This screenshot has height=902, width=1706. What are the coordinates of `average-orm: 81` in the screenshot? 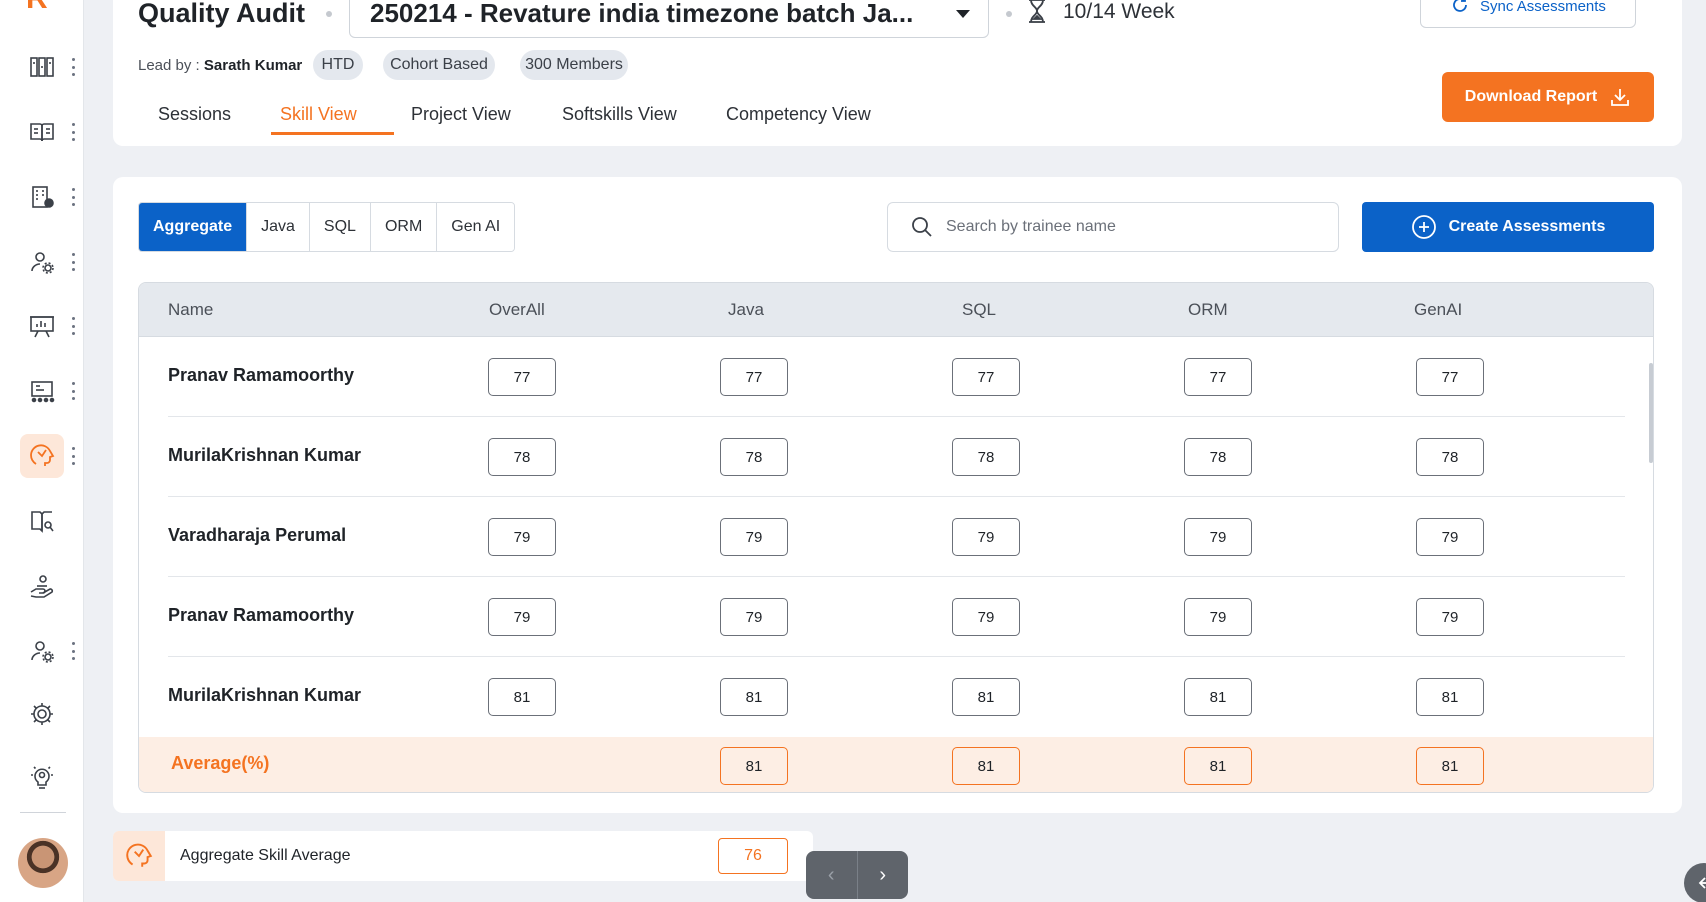 It's located at (1218, 766).